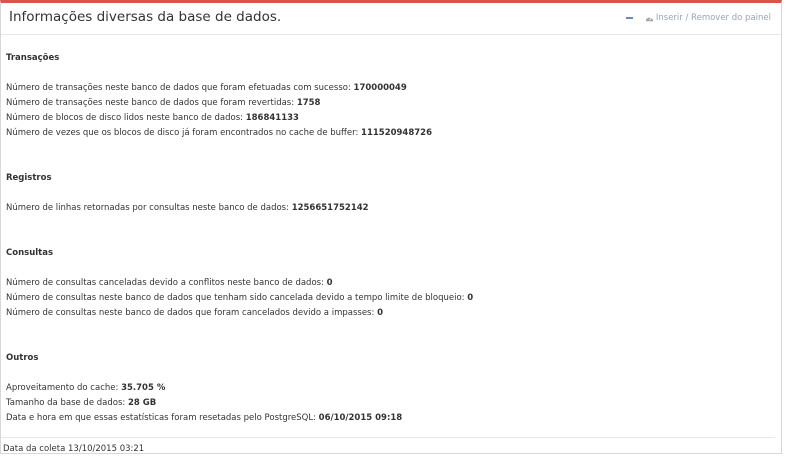 Image resolution: width=786 pixels, height=458 pixels. Describe the element at coordinates (30, 253) in the screenshot. I see `section-title: Consultas` at that location.